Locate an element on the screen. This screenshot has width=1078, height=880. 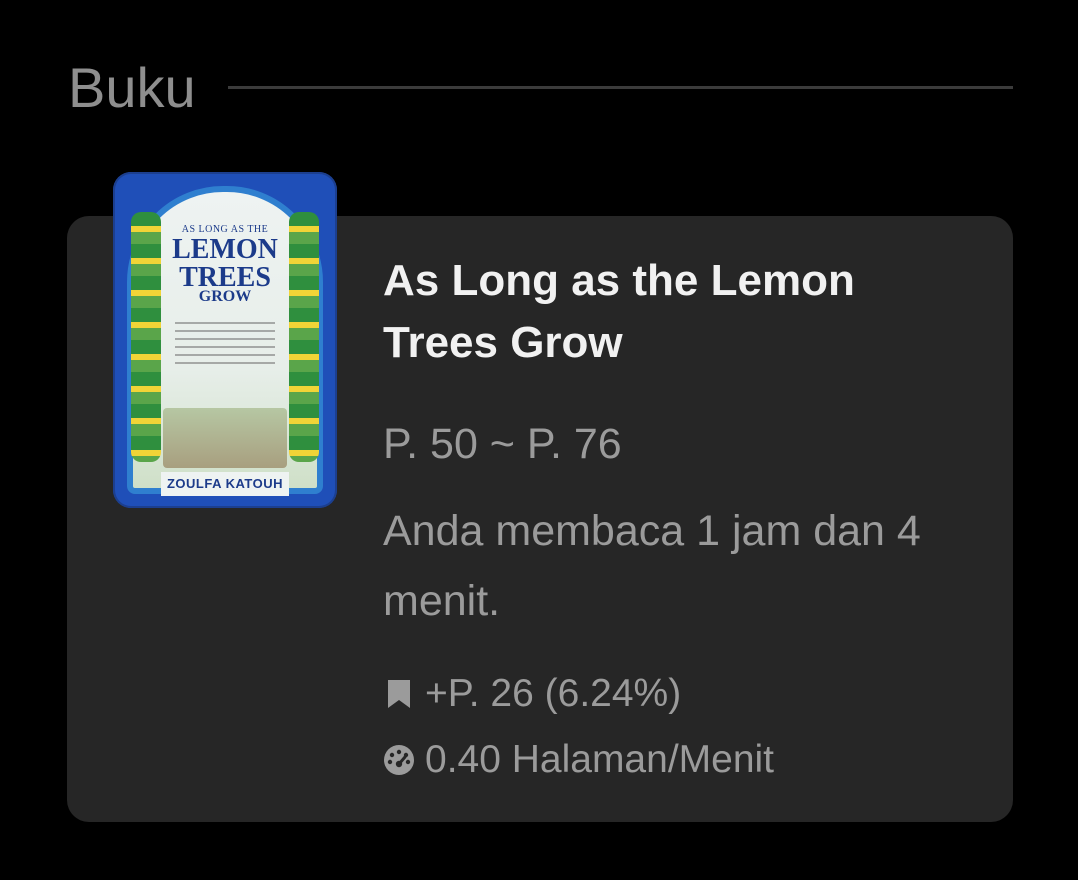
pages-read-stat: +P. 26 (6.24%) is located at coordinates (532, 694).